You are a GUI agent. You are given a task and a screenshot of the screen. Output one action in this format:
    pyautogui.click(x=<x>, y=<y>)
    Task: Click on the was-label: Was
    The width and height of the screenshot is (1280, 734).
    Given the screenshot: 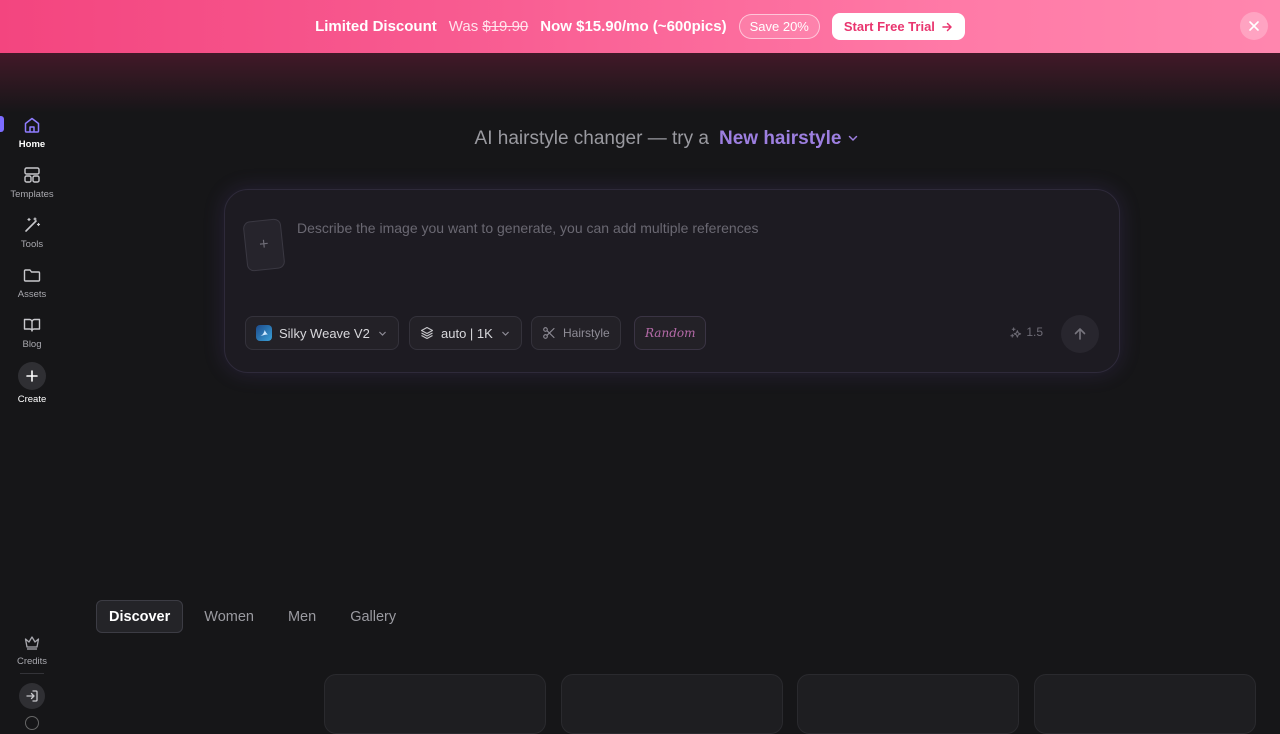 What is the action you would take?
    pyautogui.click(x=463, y=26)
    